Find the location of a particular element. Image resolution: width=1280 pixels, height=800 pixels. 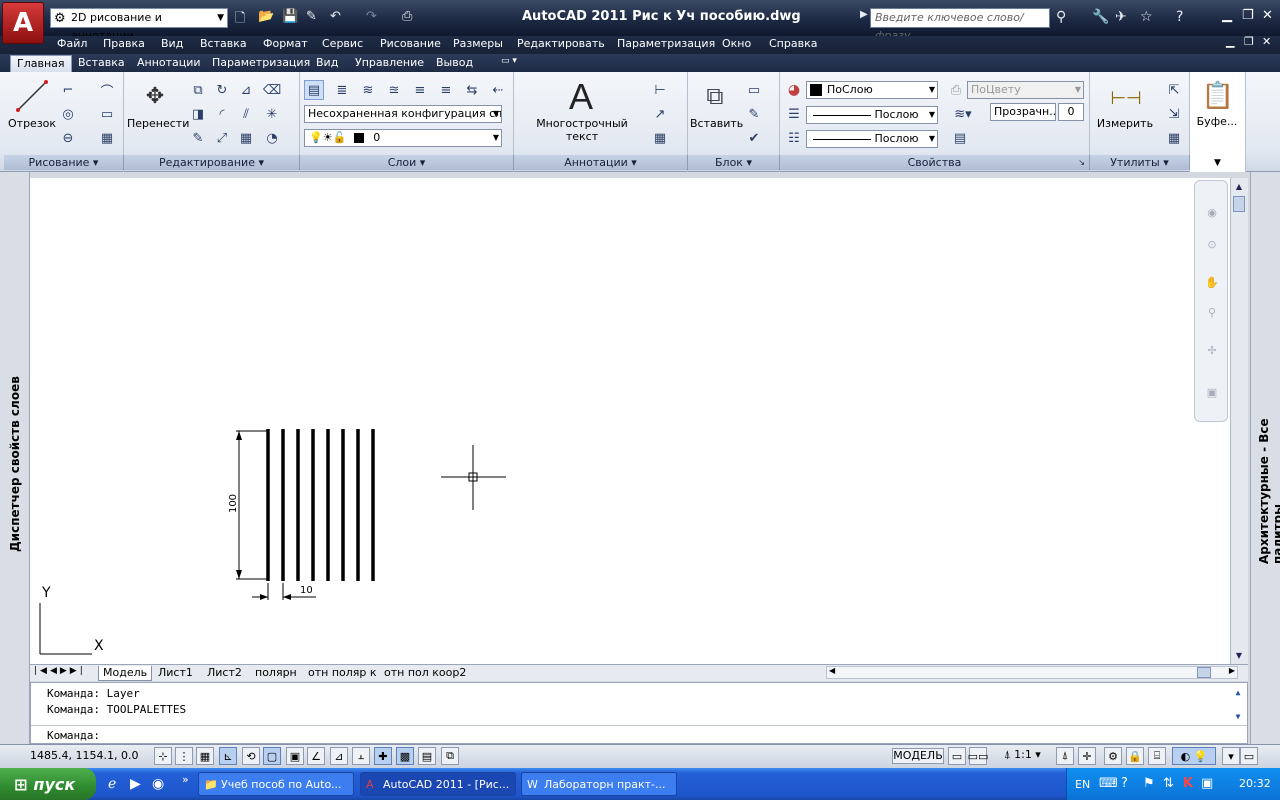

mirror-icon: ◨ is located at coordinates (198, 114).